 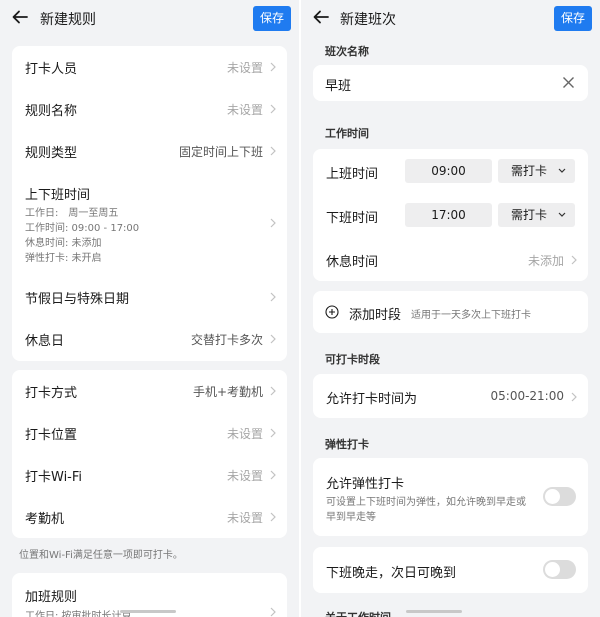 I want to click on shift-name-value: 早班, so click(x=338, y=86).